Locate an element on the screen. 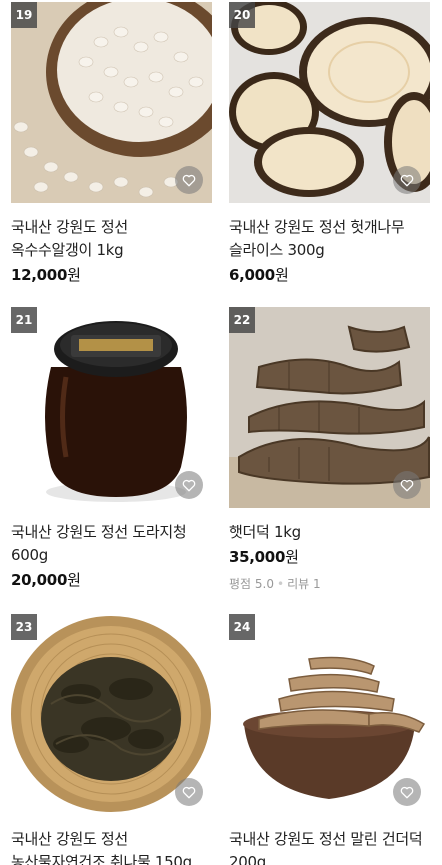  product-image: 22 is located at coordinates (329, 407).